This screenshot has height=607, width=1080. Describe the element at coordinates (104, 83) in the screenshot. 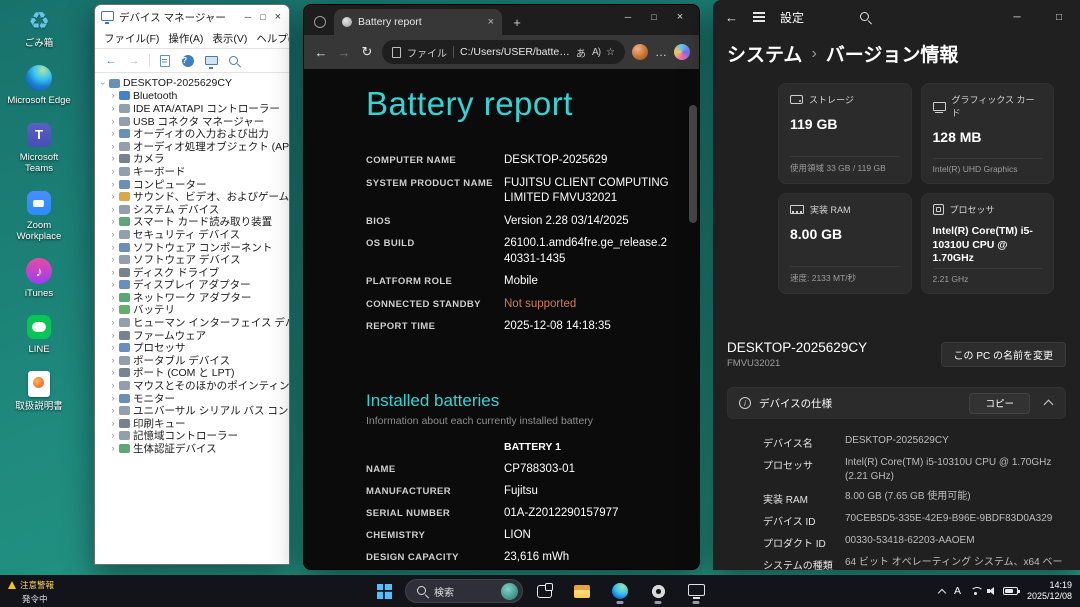

I see `collapse-chevron-icon: ›` at that location.